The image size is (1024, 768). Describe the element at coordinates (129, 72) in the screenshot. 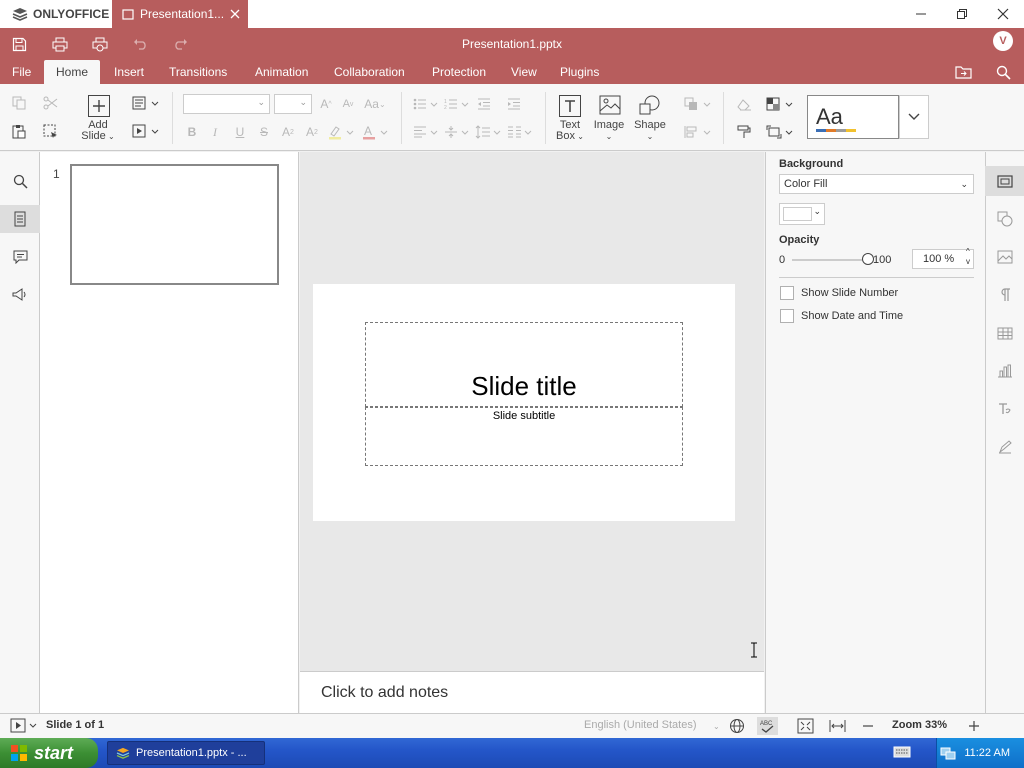

I see `tab-insert: Insert` at that location.